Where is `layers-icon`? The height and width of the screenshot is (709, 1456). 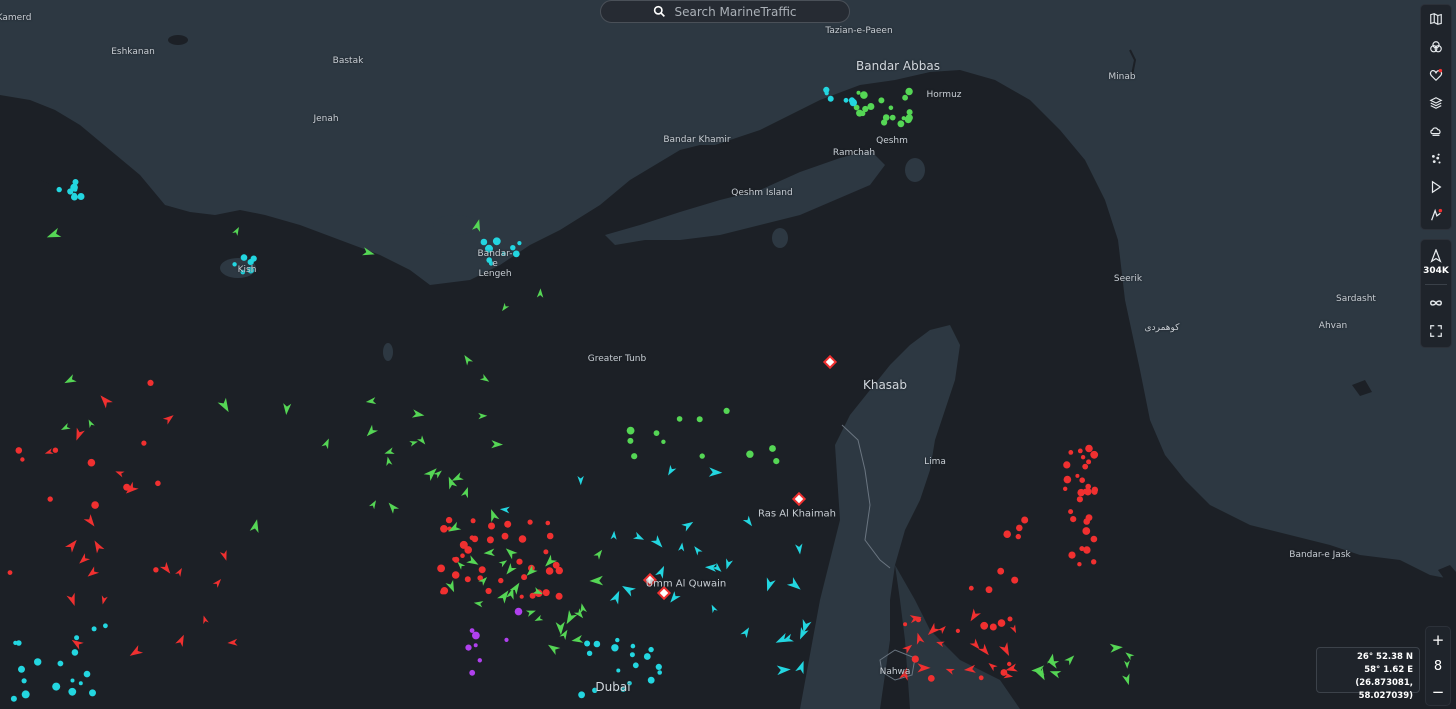 layers-icon is located at coordinates (1436, 103).